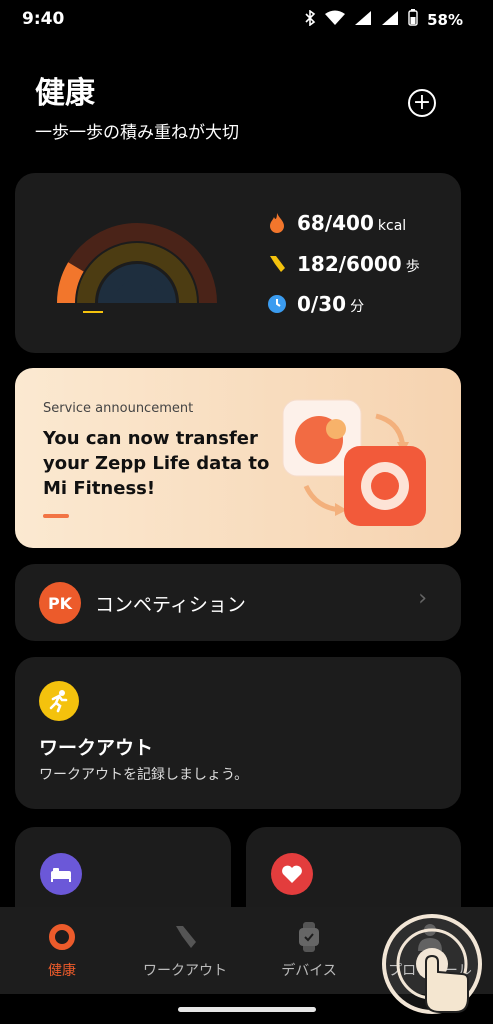 The image size is (493, 1024). Describe the element at coordinates (315, 304) in the screenshot. I see `duration-stat: 0/30 分` at that location.